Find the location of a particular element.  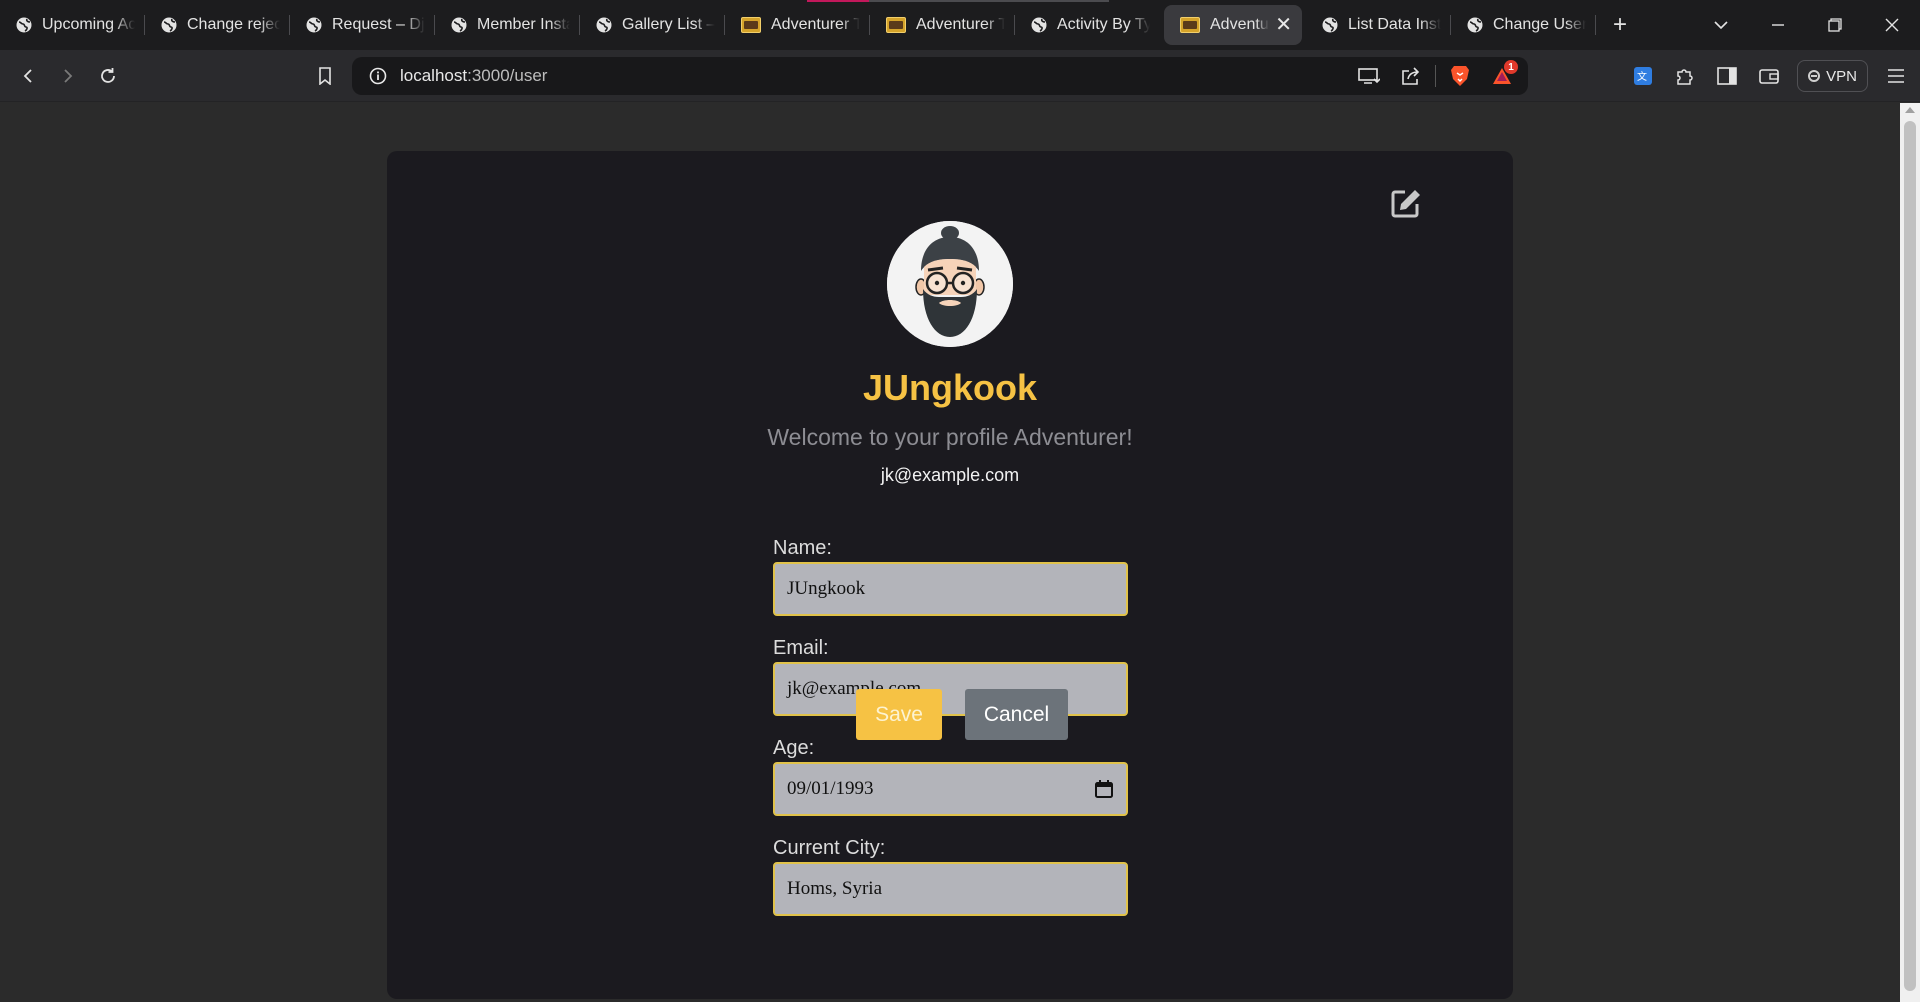

tab-loading-indicator is located at coordinates (838, 1).